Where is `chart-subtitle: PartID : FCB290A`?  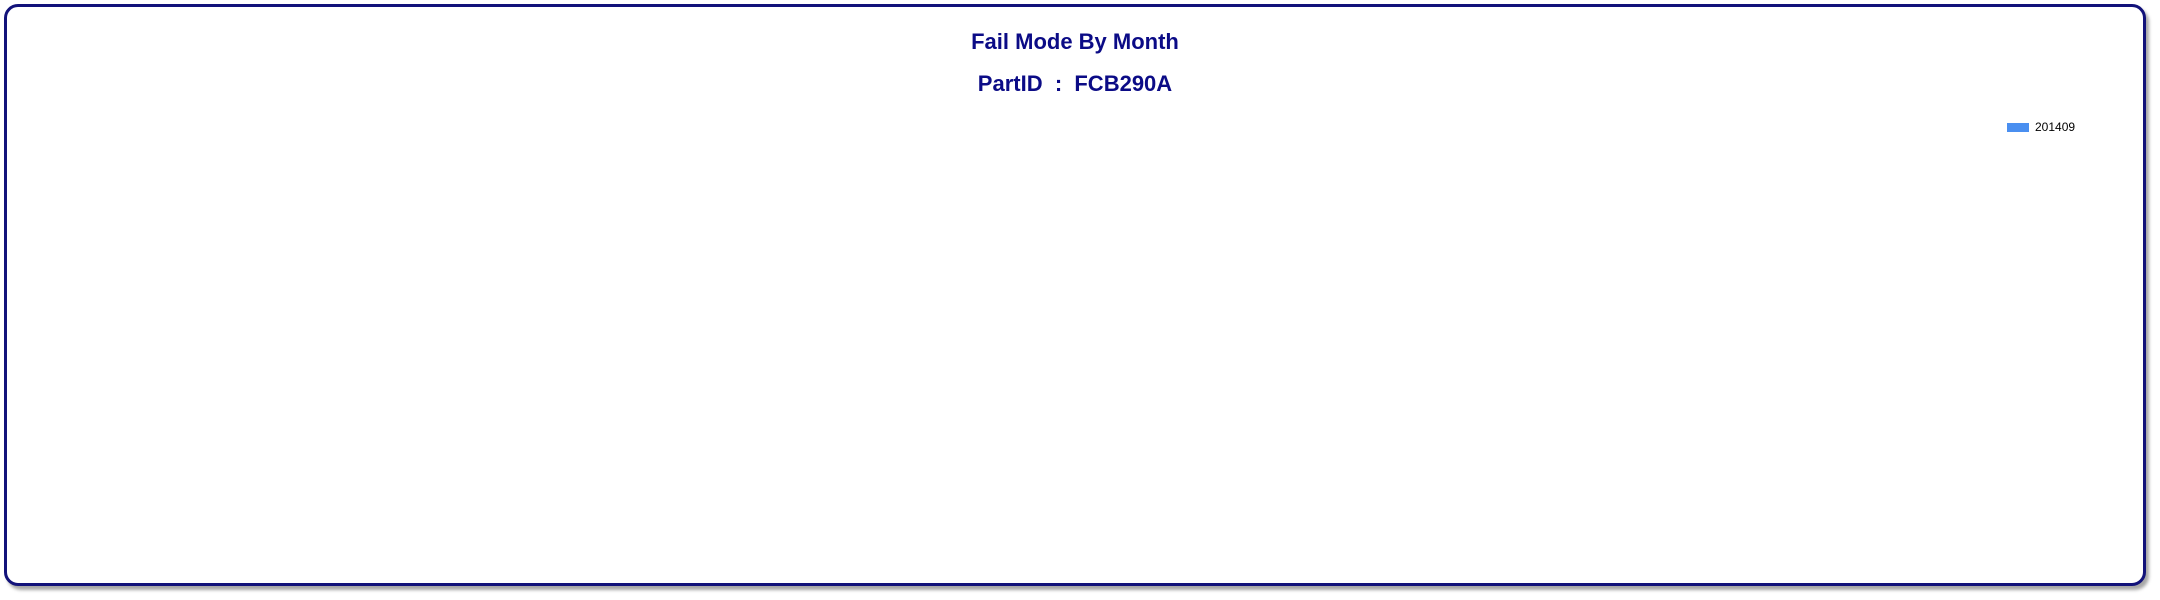
chart-subtitle: PartID : FCB290A is located at coordinates (1075, 83).